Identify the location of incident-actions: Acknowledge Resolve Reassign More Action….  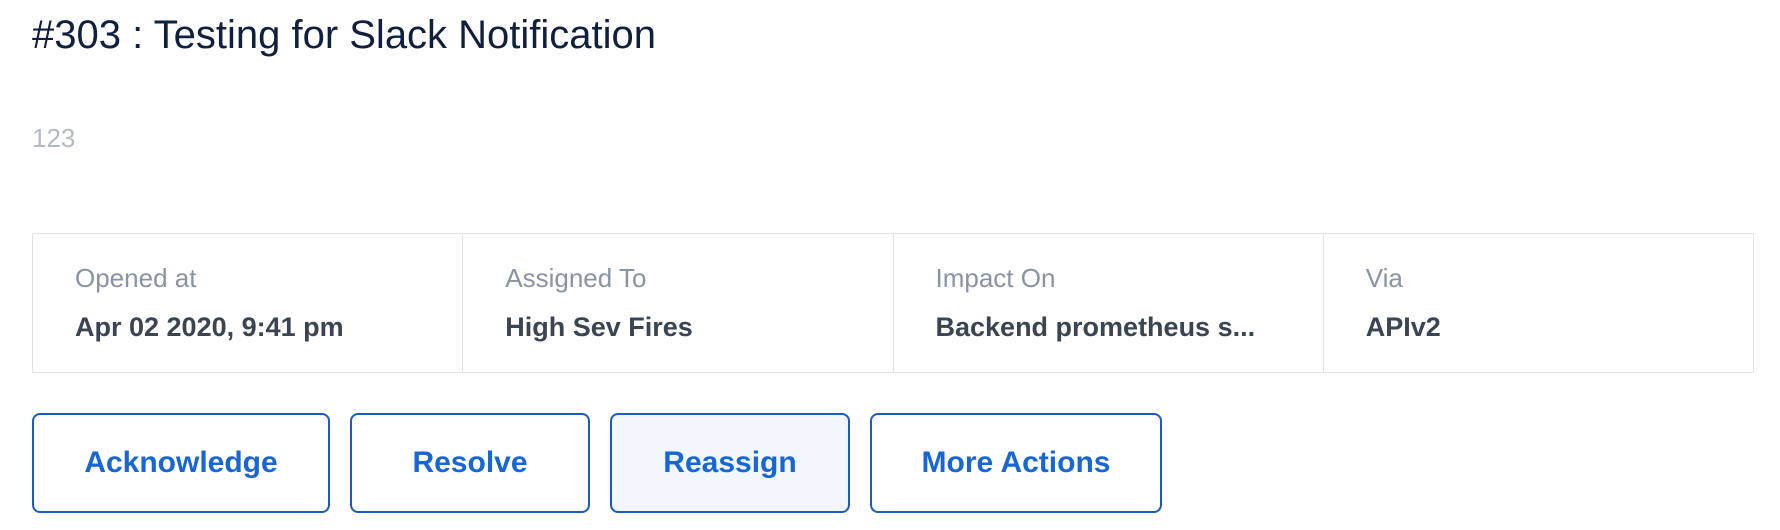
(597, 463).